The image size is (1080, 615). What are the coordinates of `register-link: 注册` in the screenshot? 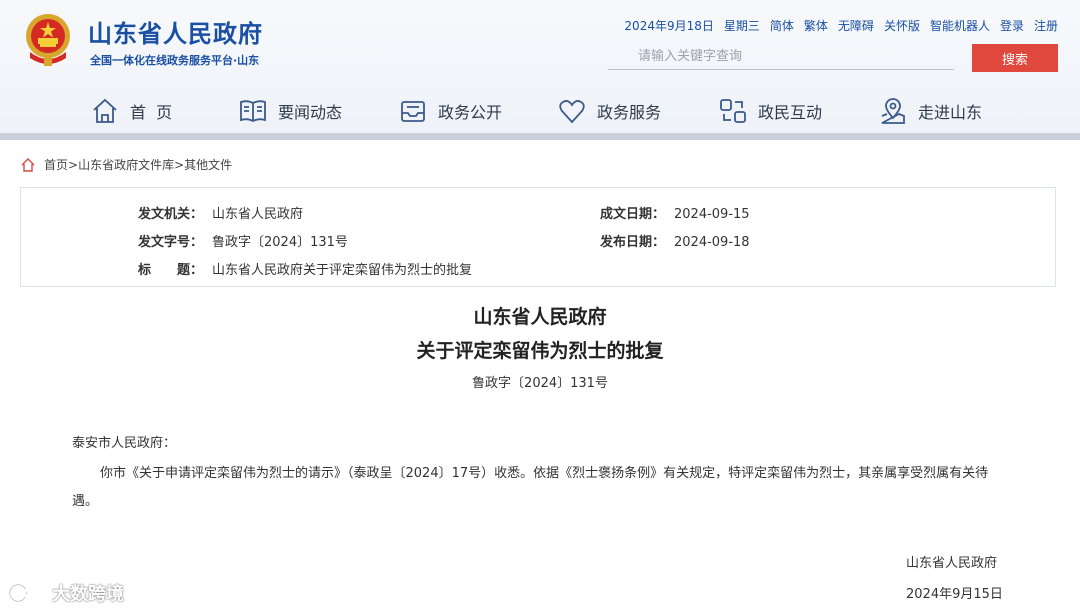 It's located at (1046, 25).